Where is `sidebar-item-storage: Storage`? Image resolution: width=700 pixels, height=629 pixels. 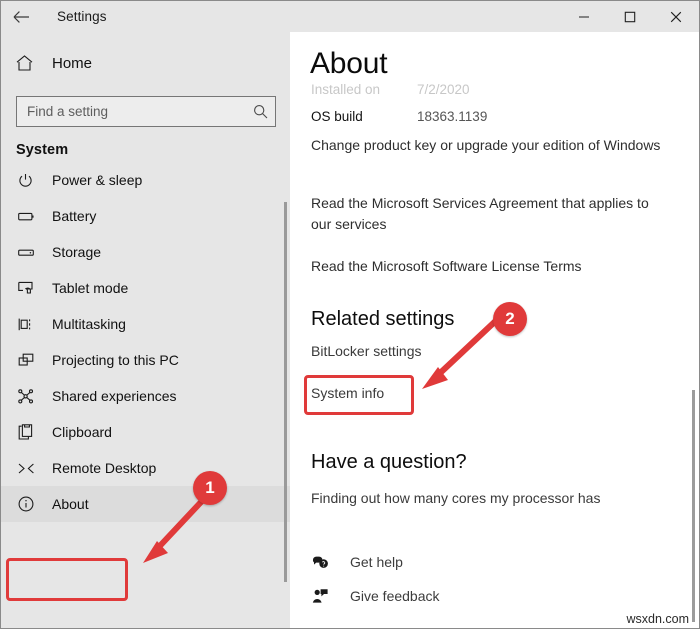
sidebar-item-storage: Storage is located at coordinates (145, 252).